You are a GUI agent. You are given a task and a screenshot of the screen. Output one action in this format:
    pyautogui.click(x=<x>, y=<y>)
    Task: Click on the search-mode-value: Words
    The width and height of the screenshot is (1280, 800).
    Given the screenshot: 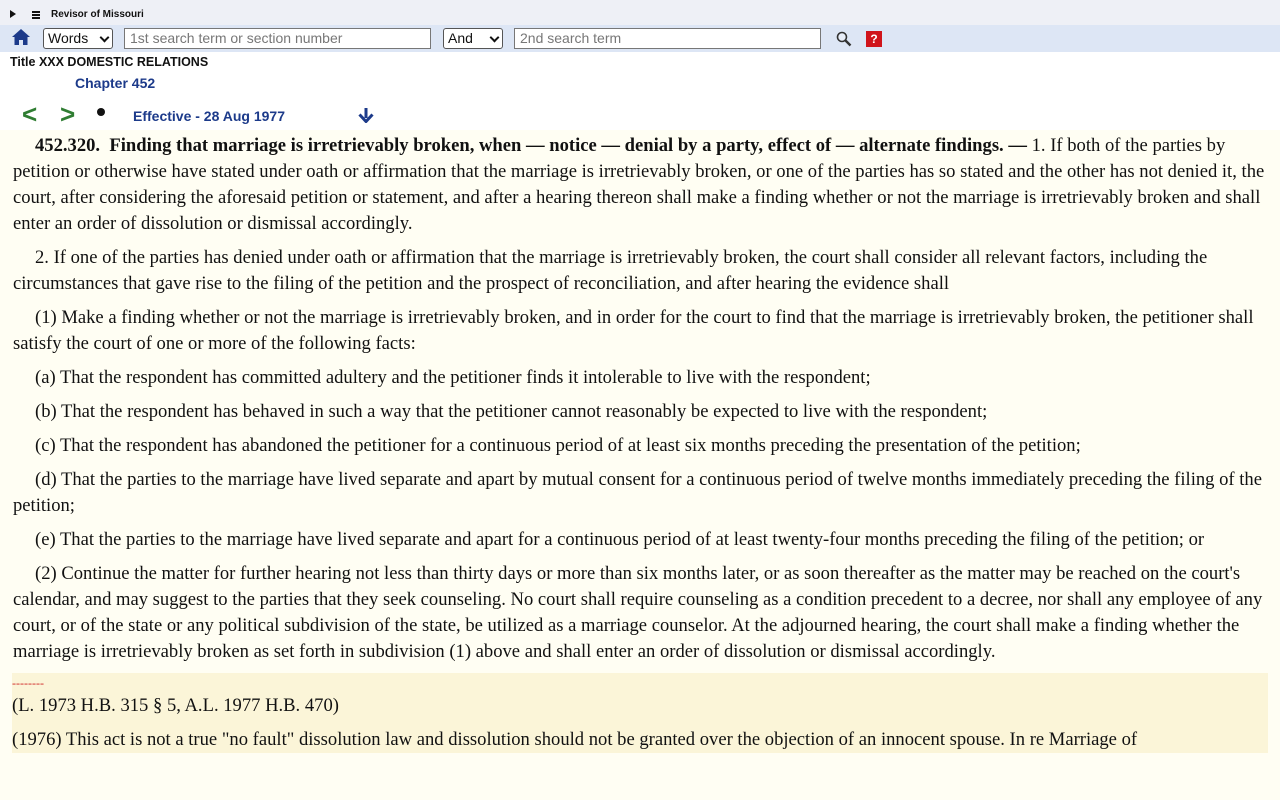 What is the action you would take?
    pyautogui.click(x=68, y=38)
    